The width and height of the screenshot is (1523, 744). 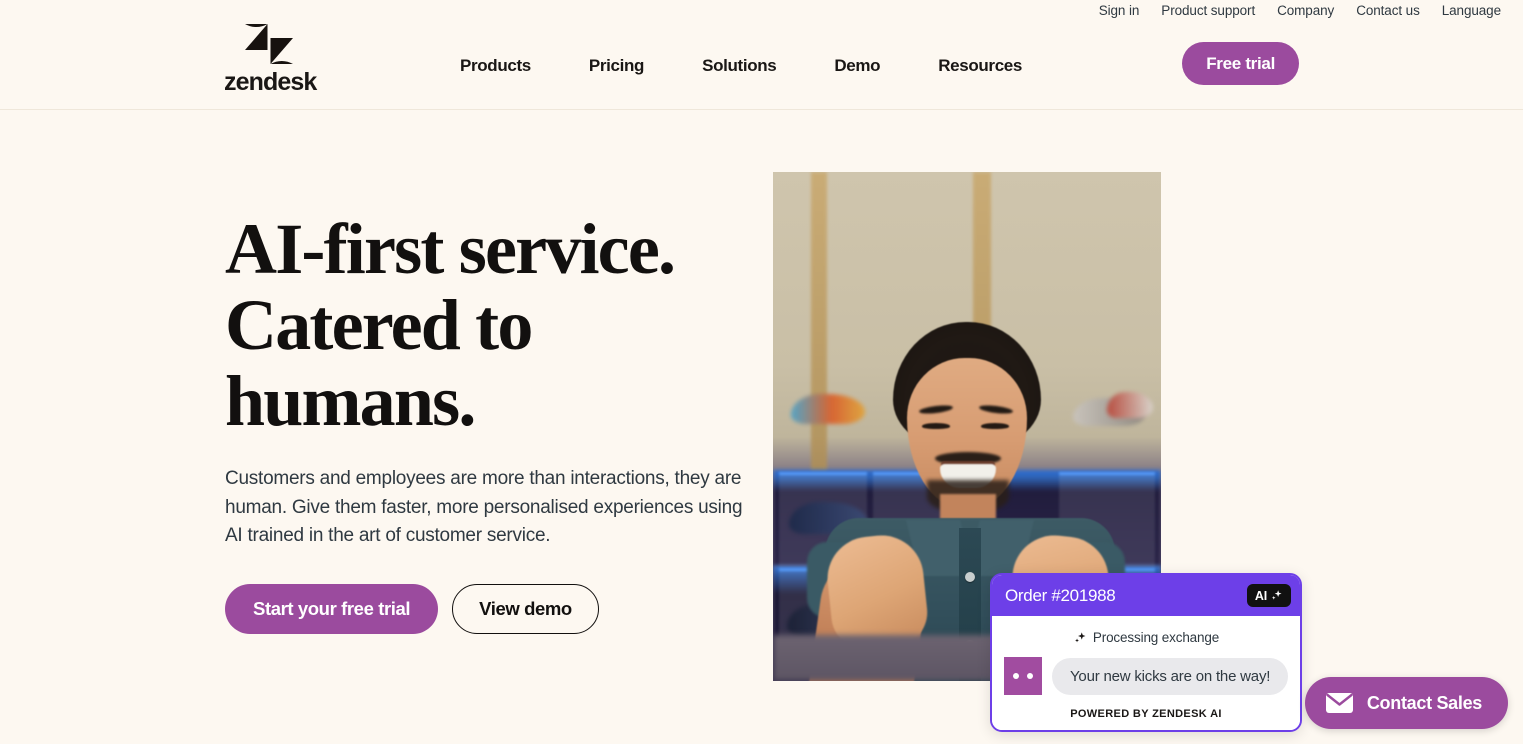 I want to click on nav-item-resources: Resources, so click(x=980, y=66).